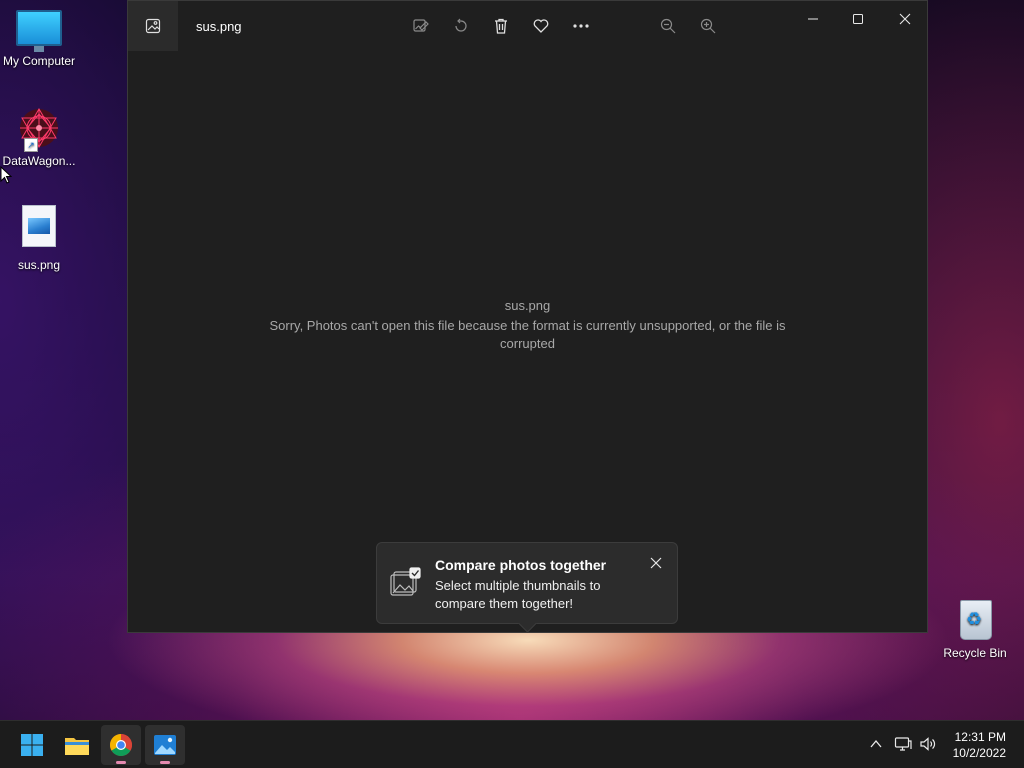  I want to click on maximize-icon, so click(858, 19).